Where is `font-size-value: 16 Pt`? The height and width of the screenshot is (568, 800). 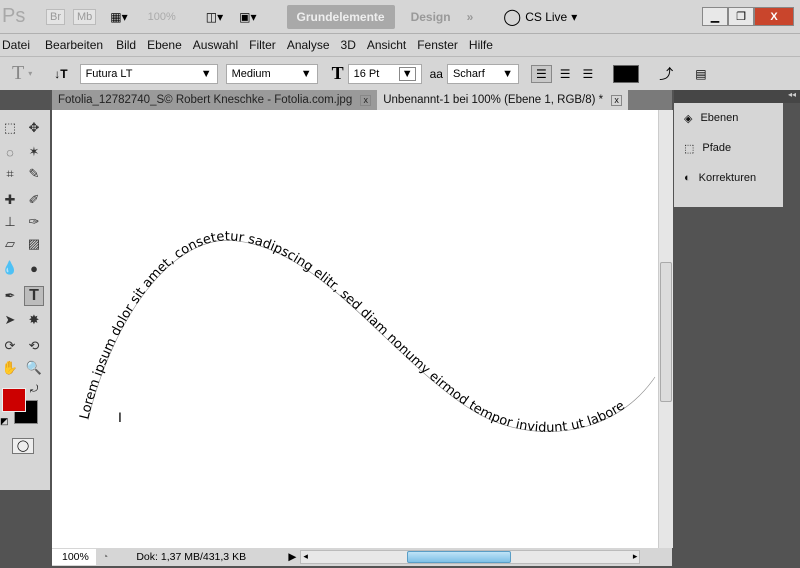 font-size-value: 16 Pt is located at coordinates (366, 73).